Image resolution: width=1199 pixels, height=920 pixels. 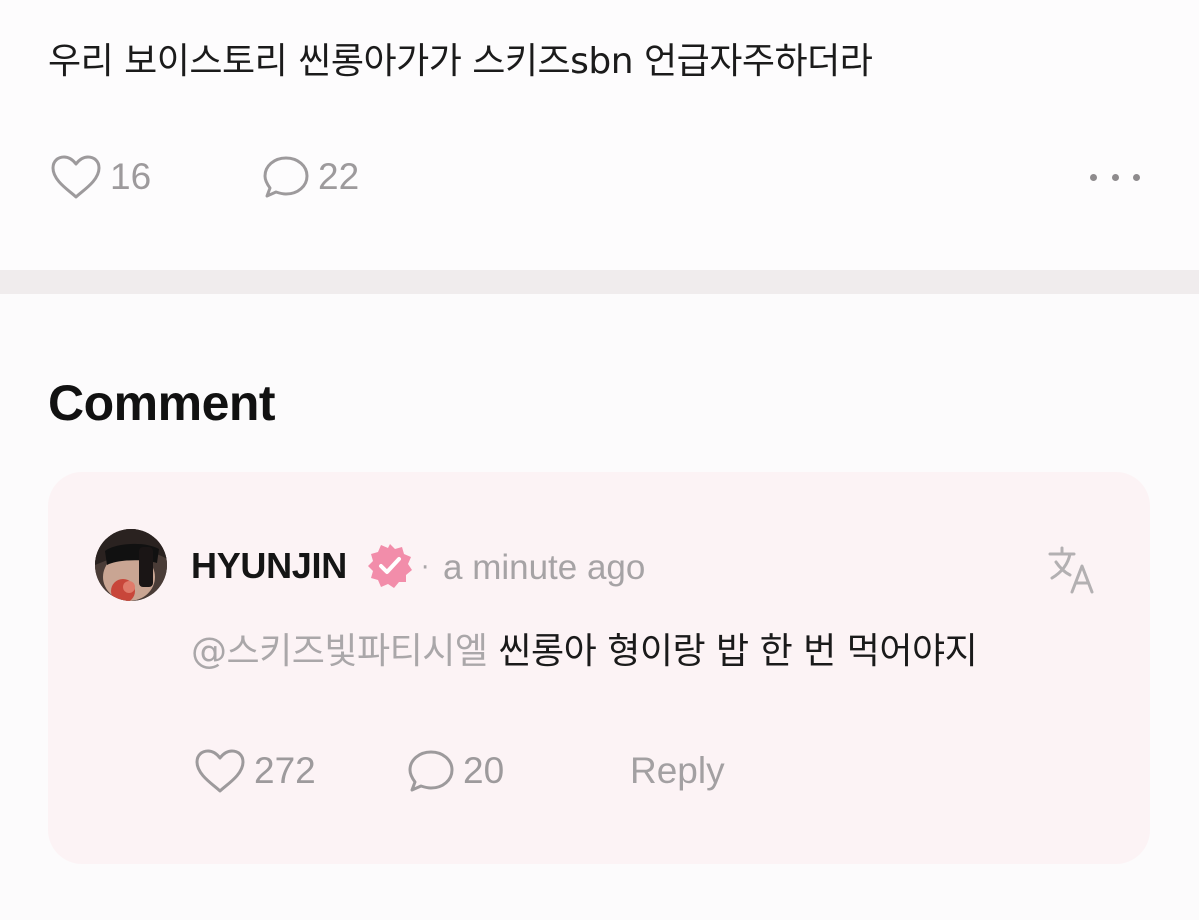 I want to click on post-comment-count: 22, so click(x=339, y=176).